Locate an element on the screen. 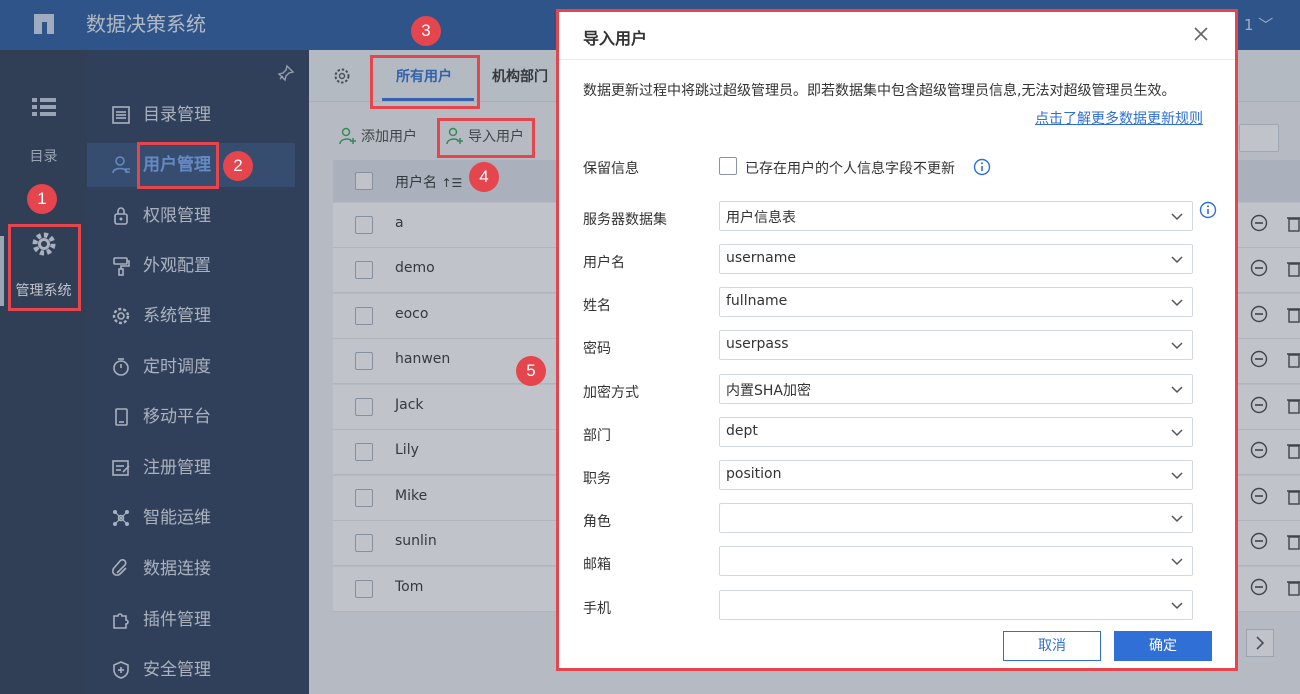 This screenshot has height=694, width=1300. field-select: fullname is located at coordinates (956, 302).